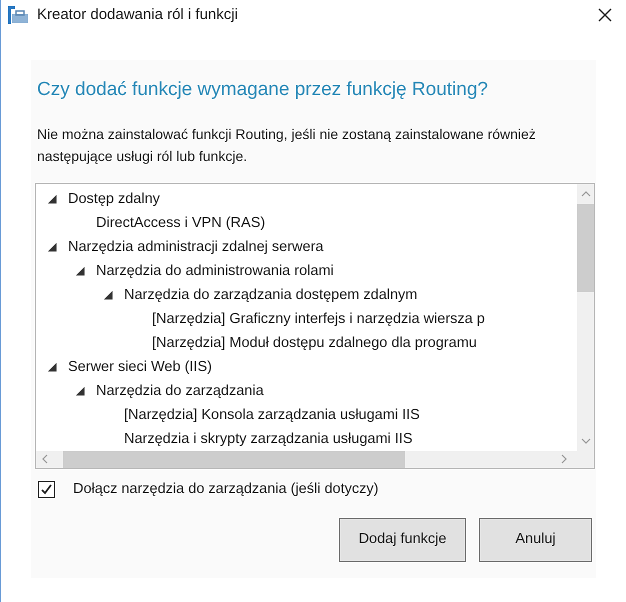  Describe the element at coordinates (181, 223) in the screenshot. I see `tree-item: DirectAccess i VPN (RAS)` at that location.